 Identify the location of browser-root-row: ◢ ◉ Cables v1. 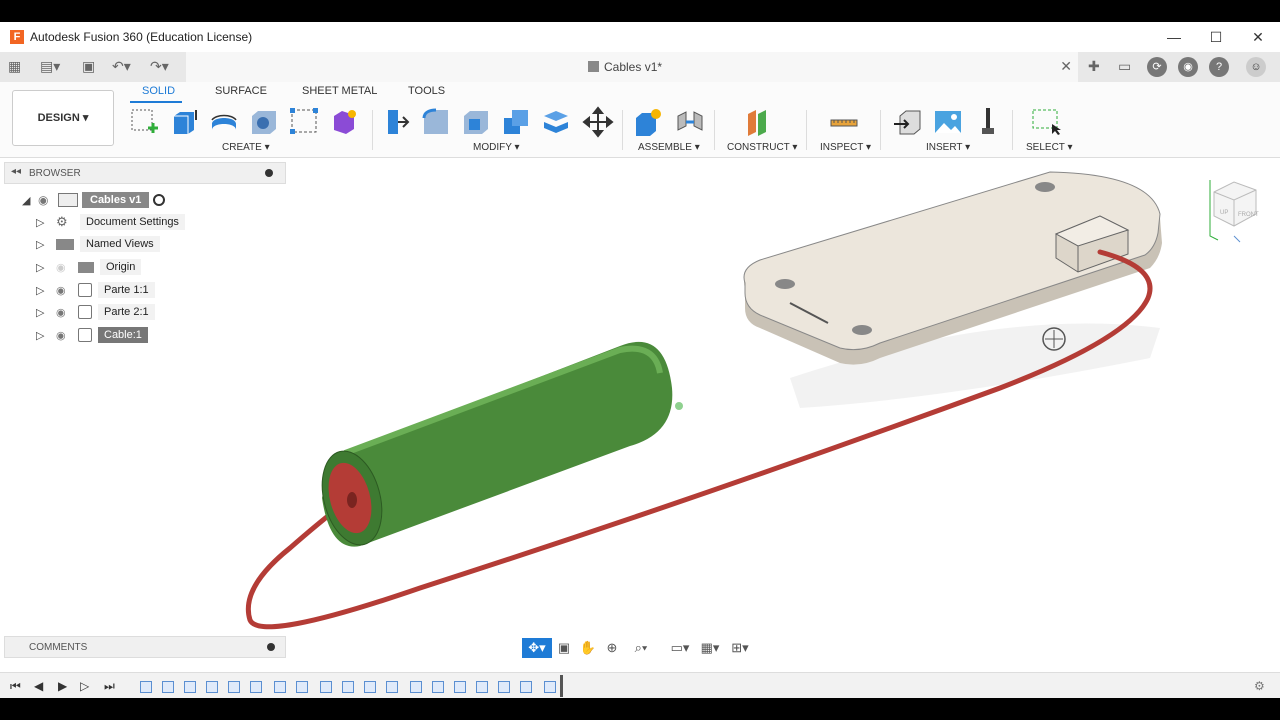
(94, 200).